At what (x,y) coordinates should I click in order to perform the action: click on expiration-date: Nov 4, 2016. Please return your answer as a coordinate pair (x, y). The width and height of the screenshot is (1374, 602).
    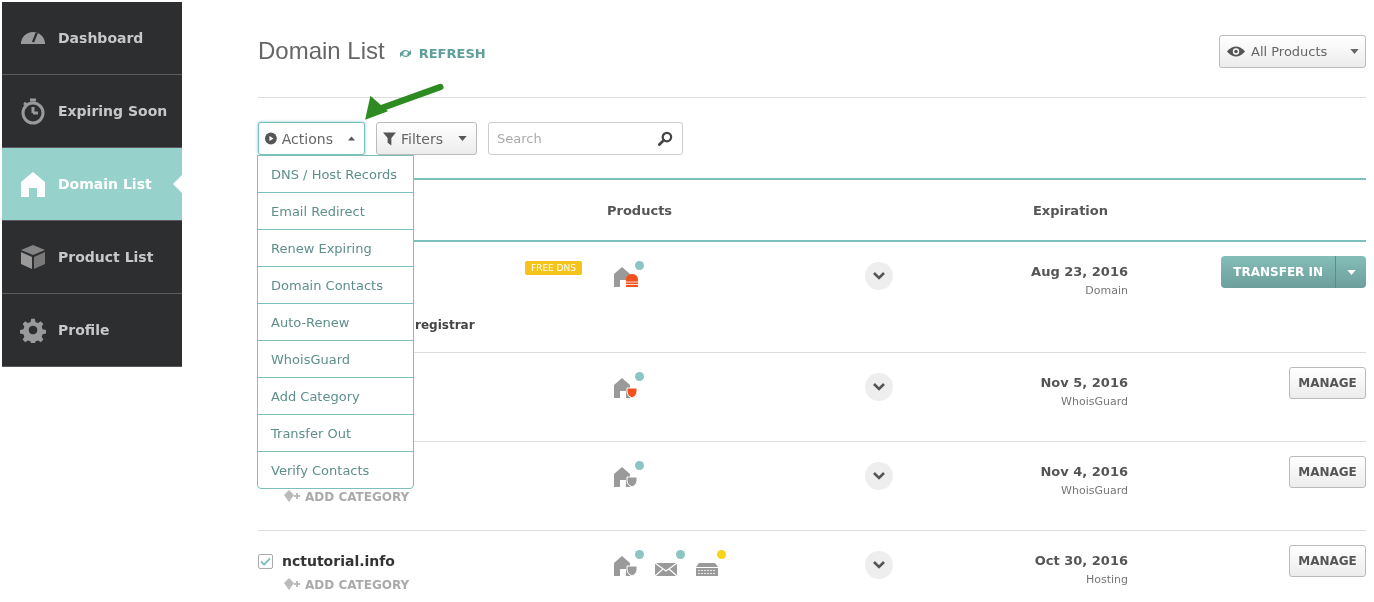
    Looking at the image, I should click on (1084, 472).